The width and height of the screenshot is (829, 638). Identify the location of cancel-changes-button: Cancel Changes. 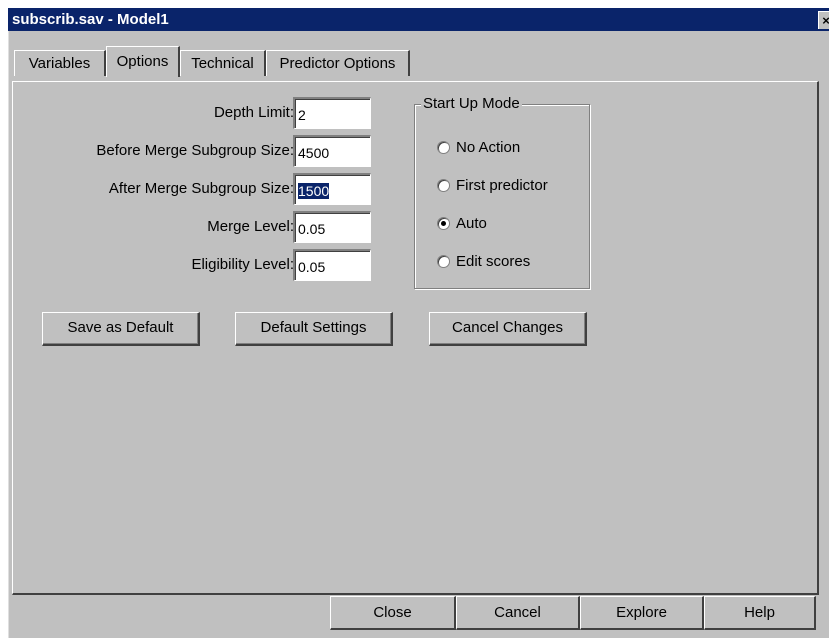
(508, 329).